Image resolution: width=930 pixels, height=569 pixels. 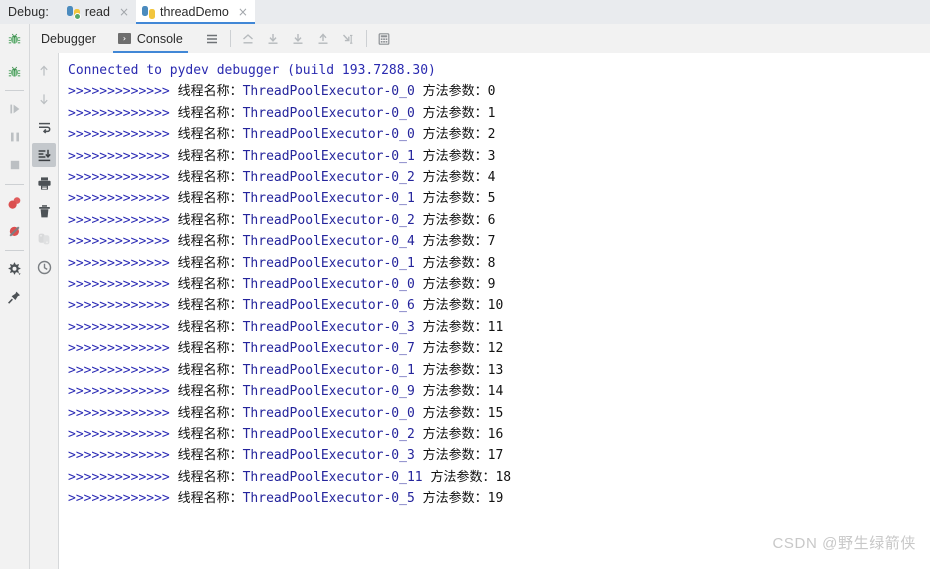 I want to click on clear-all-trash-icon, so click(x=44, y=211).